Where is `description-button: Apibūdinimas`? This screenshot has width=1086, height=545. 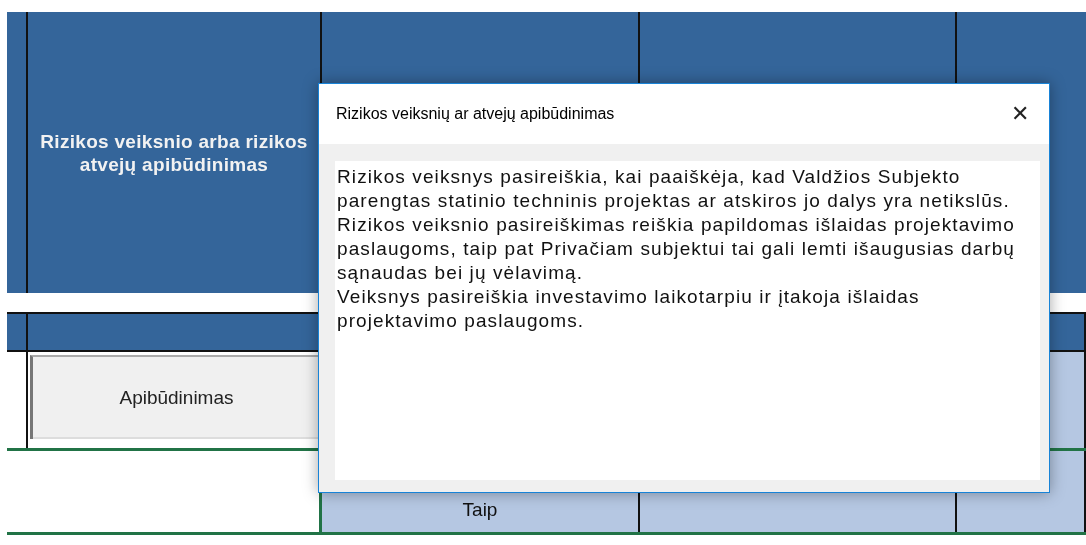
description-button: Apibūdinimas is located at coordinates (175, 397).